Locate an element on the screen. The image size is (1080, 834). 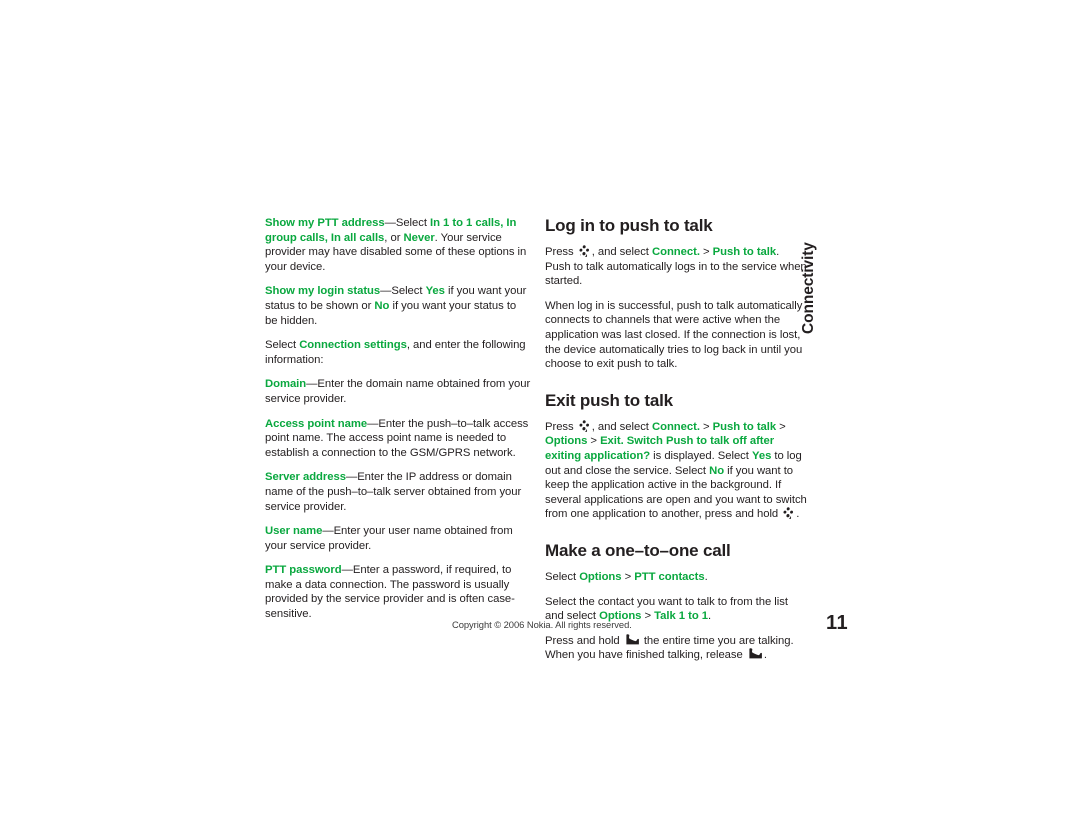
term-access-point-name: Access point name is located at coordinates (316, 423).